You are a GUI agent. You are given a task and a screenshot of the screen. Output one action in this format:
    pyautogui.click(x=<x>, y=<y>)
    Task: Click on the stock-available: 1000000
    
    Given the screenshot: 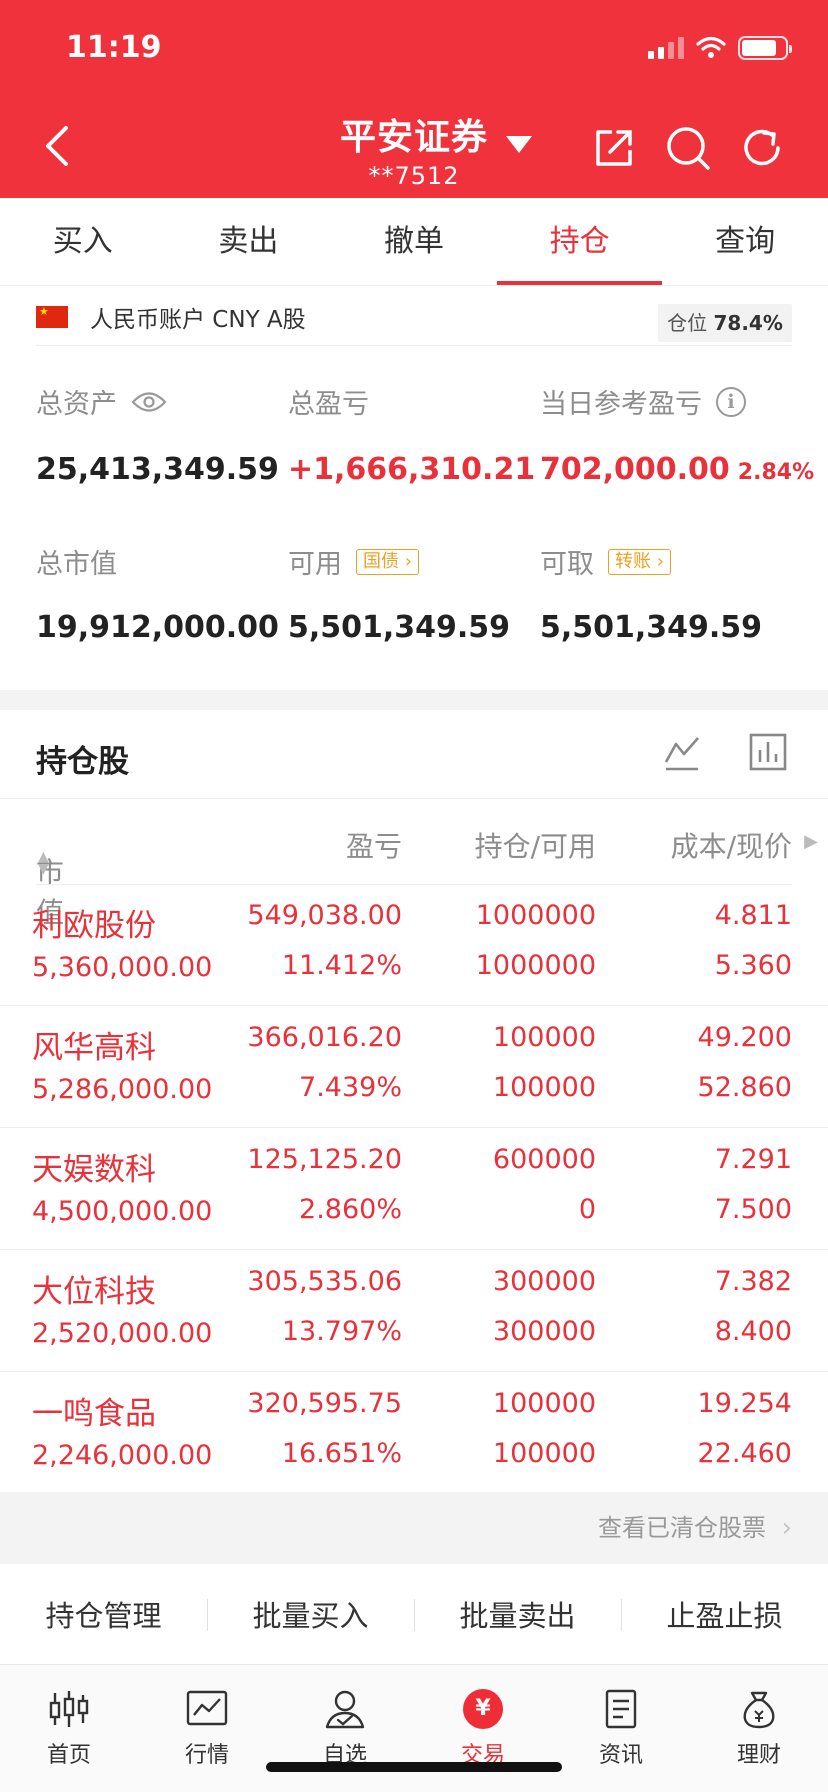 What is the action you would take?
    pyautogui.click(x=535, y=965)
    